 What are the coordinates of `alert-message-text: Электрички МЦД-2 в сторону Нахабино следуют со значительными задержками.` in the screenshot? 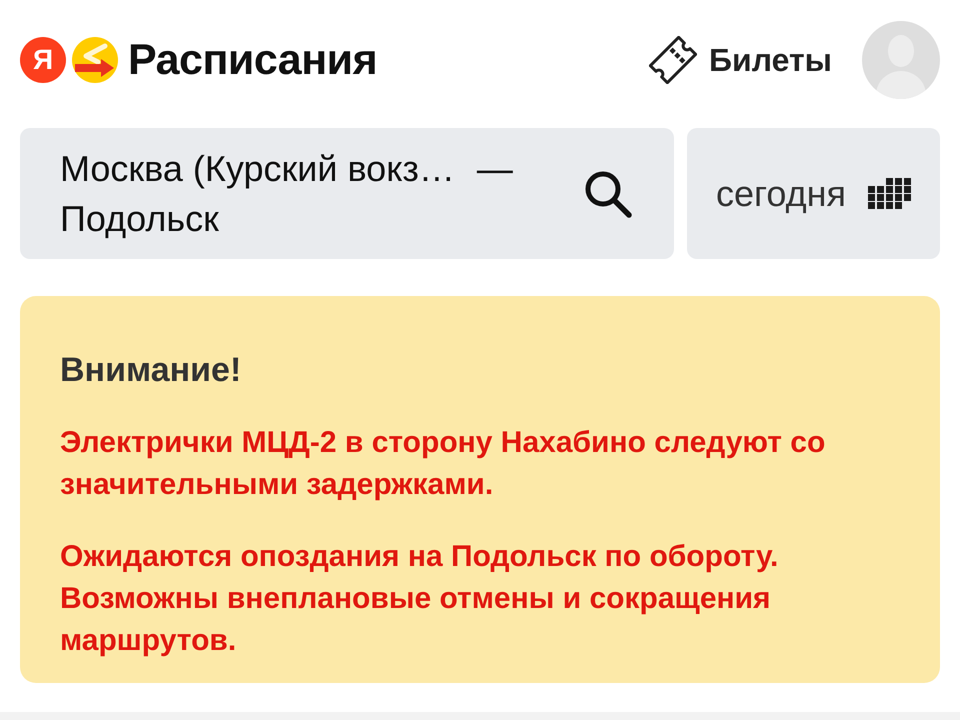 It's located at (443, 464).